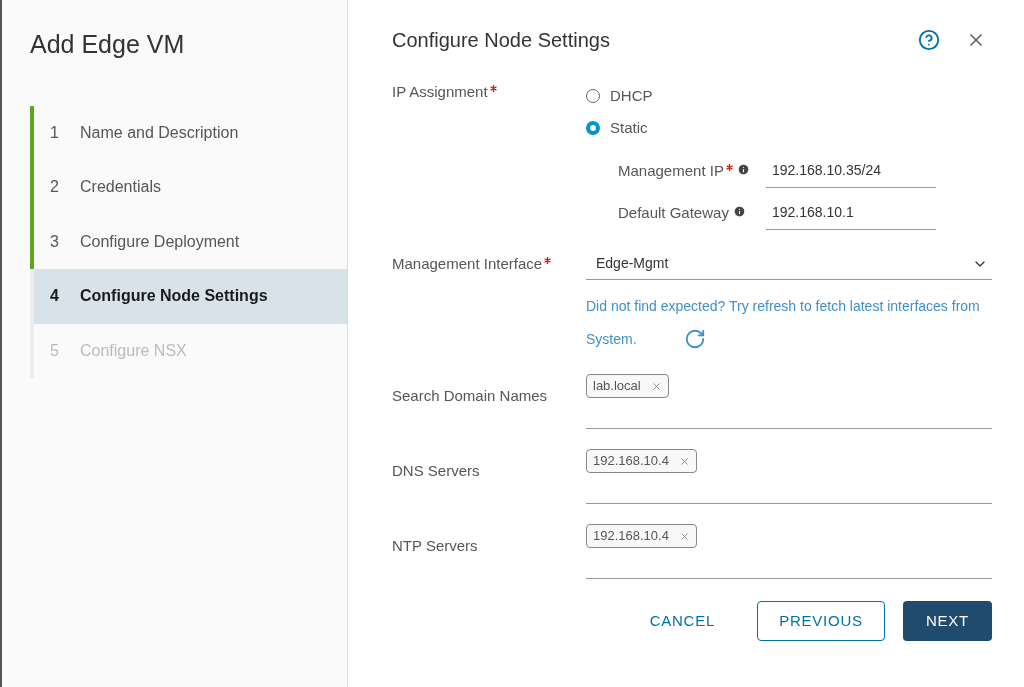 This screenshot has height=687, width=1024. What do you see at coordinates (671, 170) in the screenshot?
I see `field-label: Management IP` at bounding box center [671, 170].